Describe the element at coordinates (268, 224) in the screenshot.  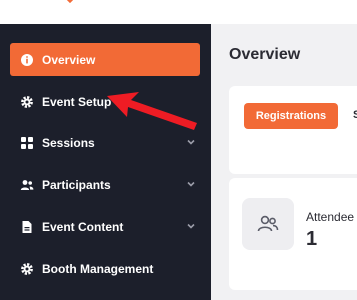
I see `people-icon` at that location.